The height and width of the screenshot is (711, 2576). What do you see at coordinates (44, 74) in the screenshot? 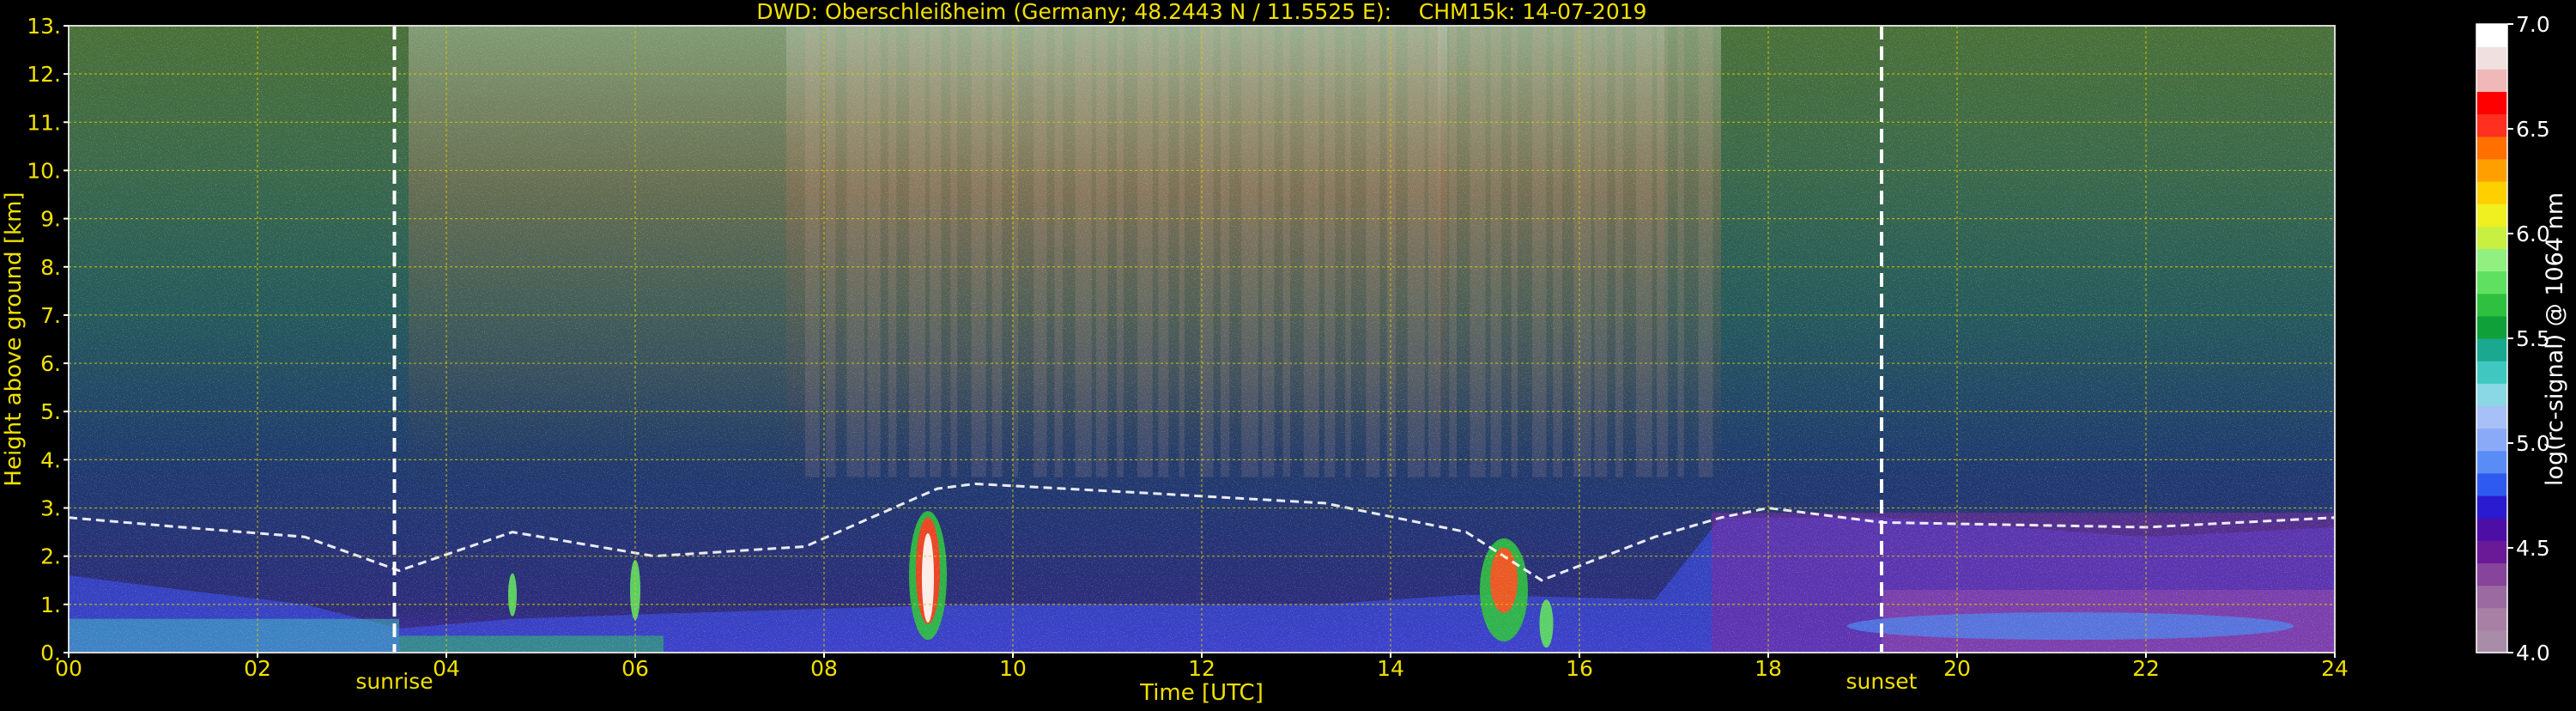
I see `y-tick-label: 12.` at bounding box center [44, 74].